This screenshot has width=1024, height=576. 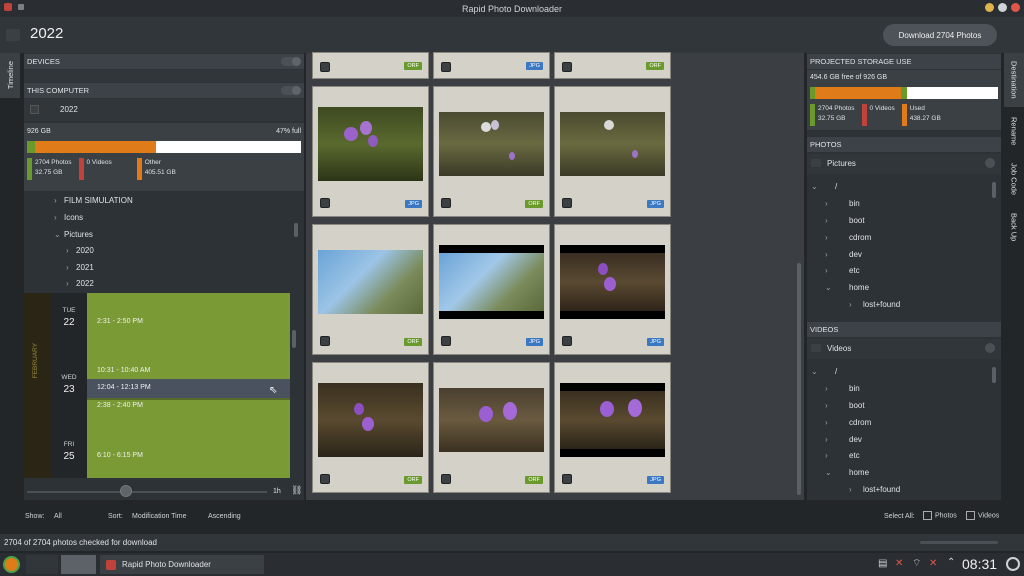 What do you see at coordinates (123, 370) in the screenshot?
I see `time-slot: 10:31 - 10:40 AM` at bounding box center [123, 370].